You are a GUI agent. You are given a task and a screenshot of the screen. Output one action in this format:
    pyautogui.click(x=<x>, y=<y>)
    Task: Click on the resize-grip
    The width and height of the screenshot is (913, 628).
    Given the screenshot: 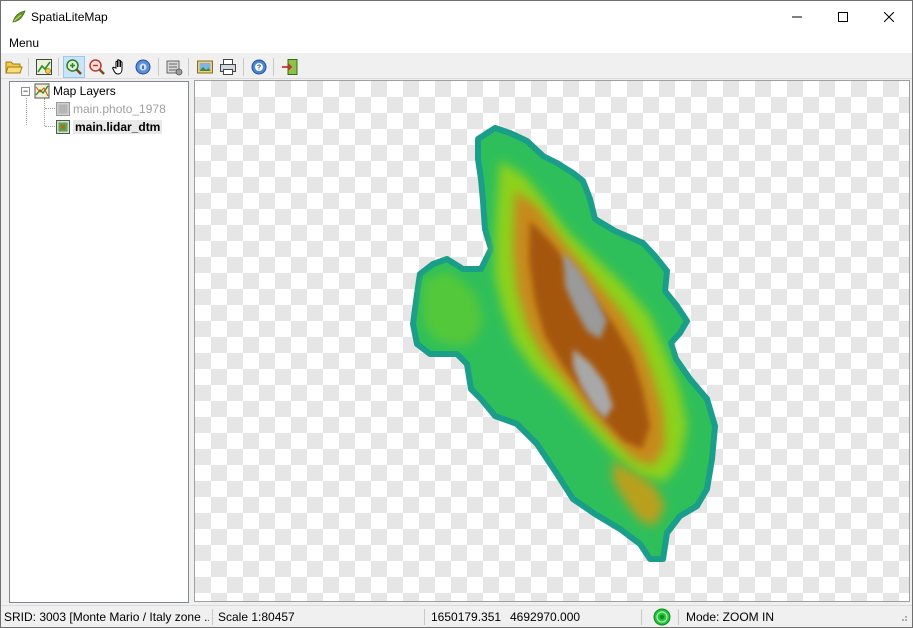 What is the action you would take?
    pyautogui.click(x=904, y=617)
    